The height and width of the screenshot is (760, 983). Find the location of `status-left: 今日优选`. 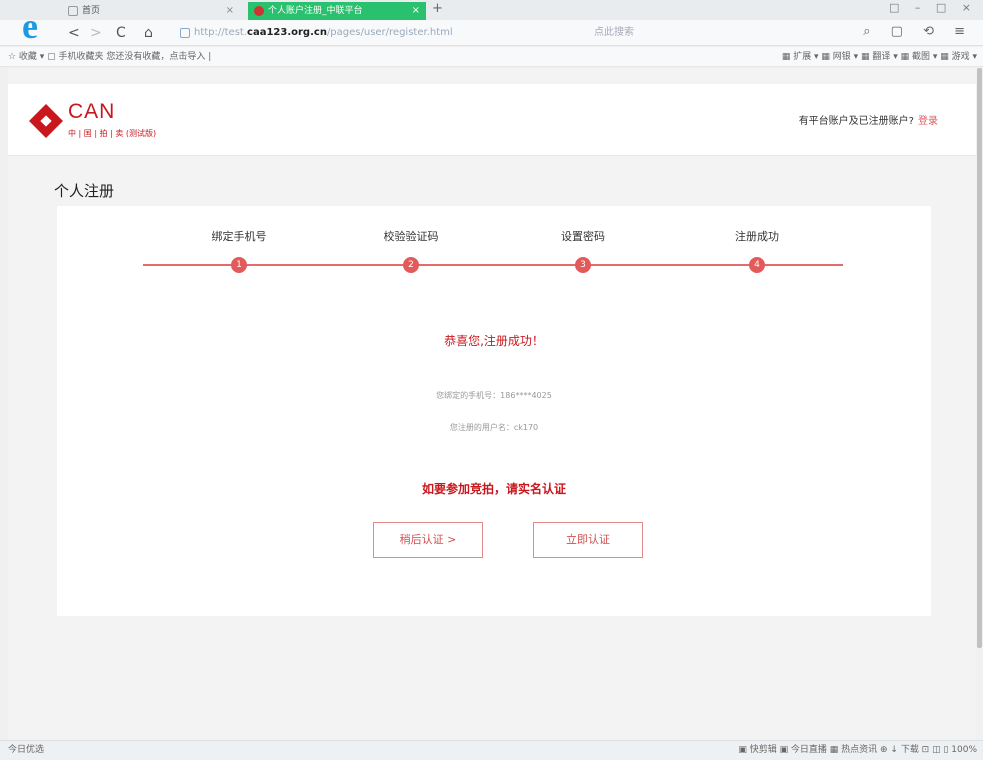

status-left: 今日优选 is located at coordinates (26, 750).